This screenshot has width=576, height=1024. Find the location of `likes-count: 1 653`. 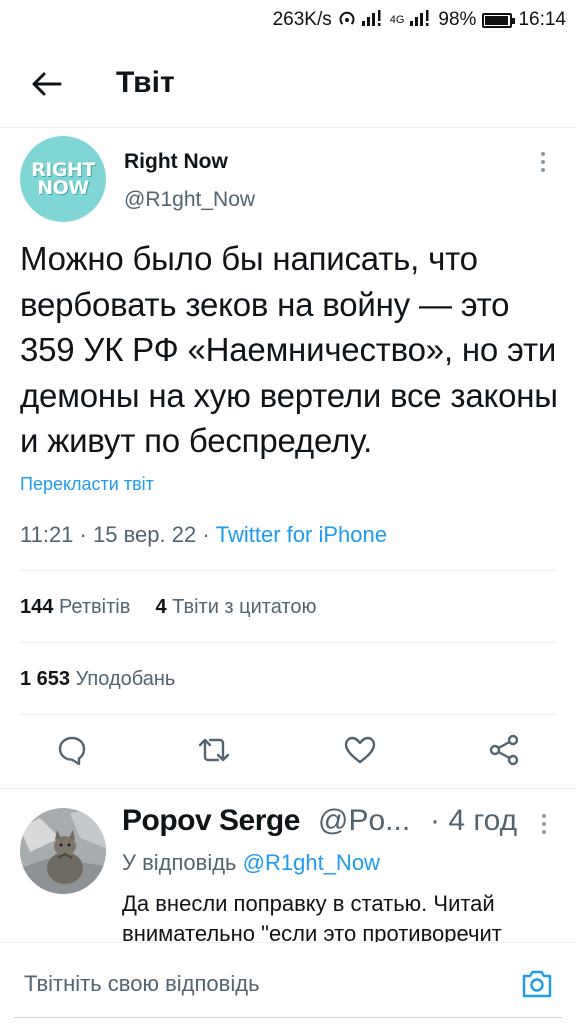

likes-count: 1 653 is located at coordinates (45, 679).